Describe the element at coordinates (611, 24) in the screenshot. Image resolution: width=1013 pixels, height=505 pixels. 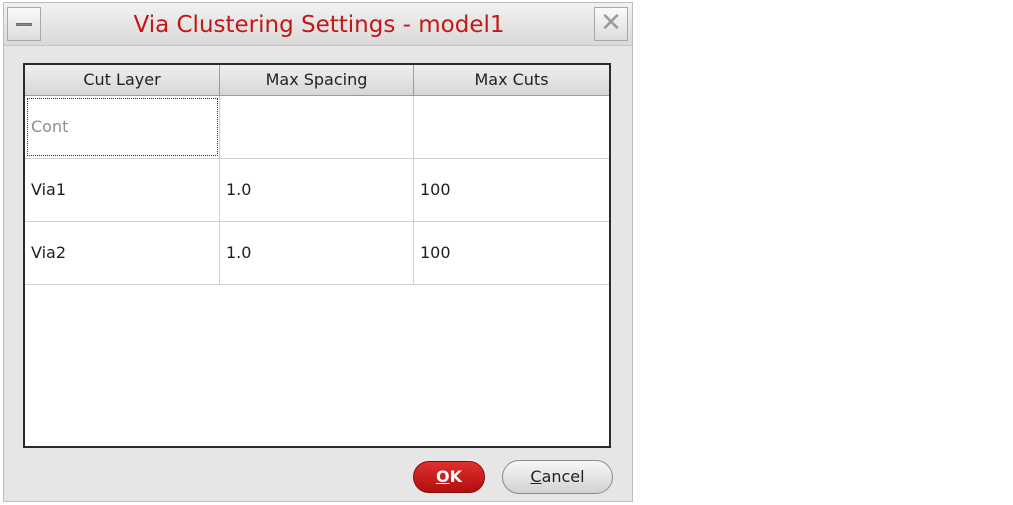
I see `close-icon: ✕` at that location.